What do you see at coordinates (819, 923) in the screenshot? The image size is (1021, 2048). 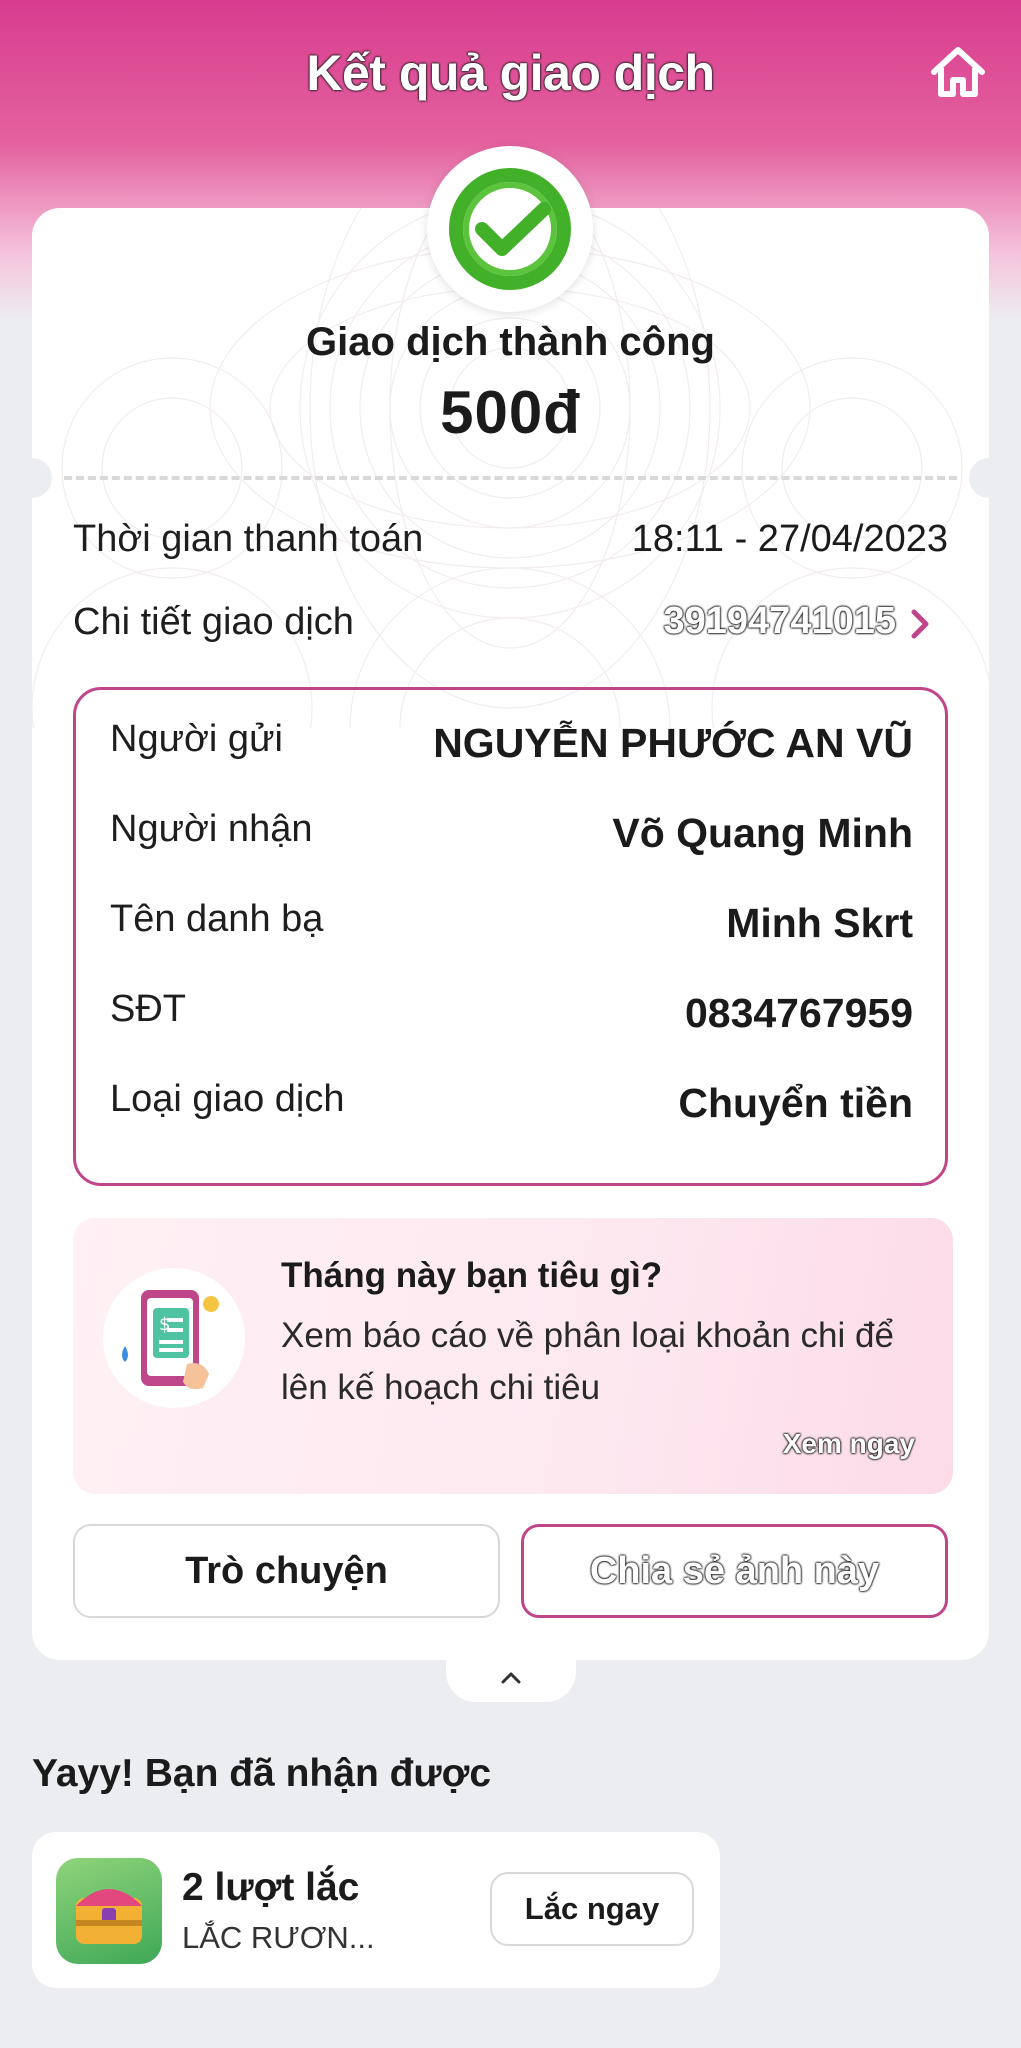 I see `contact-name-value: Minh Skrt` at bounding box center [819, 923].